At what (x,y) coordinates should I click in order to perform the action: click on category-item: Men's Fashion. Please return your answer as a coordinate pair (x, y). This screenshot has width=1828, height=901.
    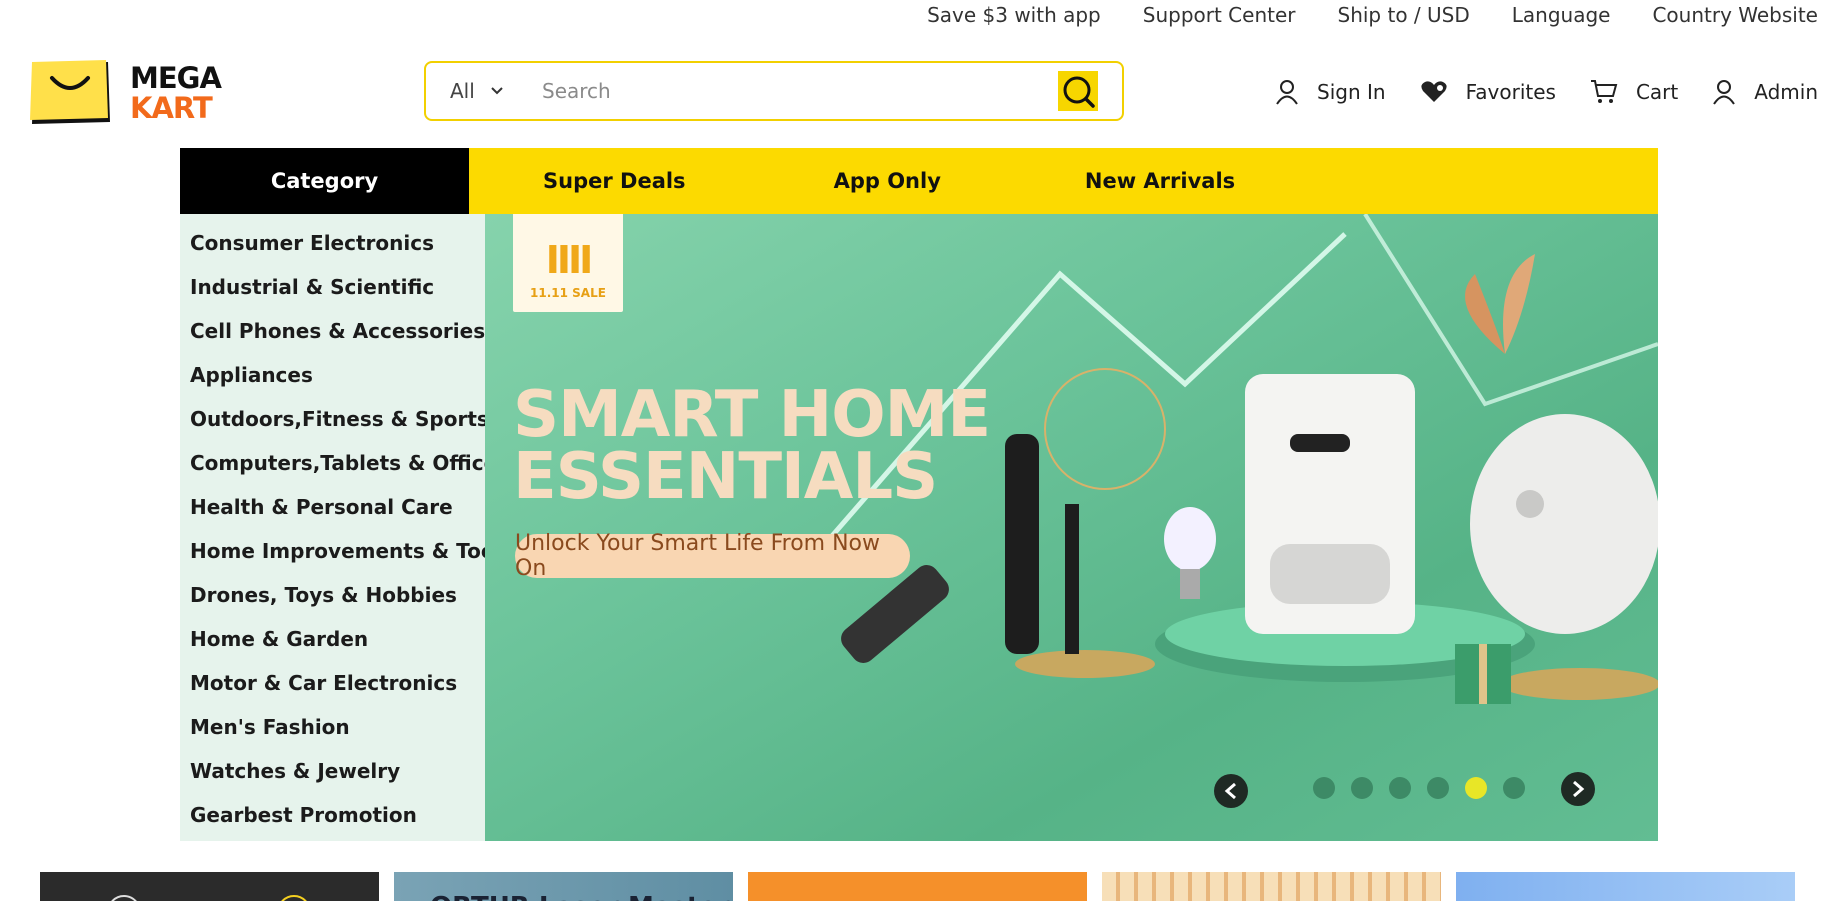
    Looking at the image, I should click on (332, 737).